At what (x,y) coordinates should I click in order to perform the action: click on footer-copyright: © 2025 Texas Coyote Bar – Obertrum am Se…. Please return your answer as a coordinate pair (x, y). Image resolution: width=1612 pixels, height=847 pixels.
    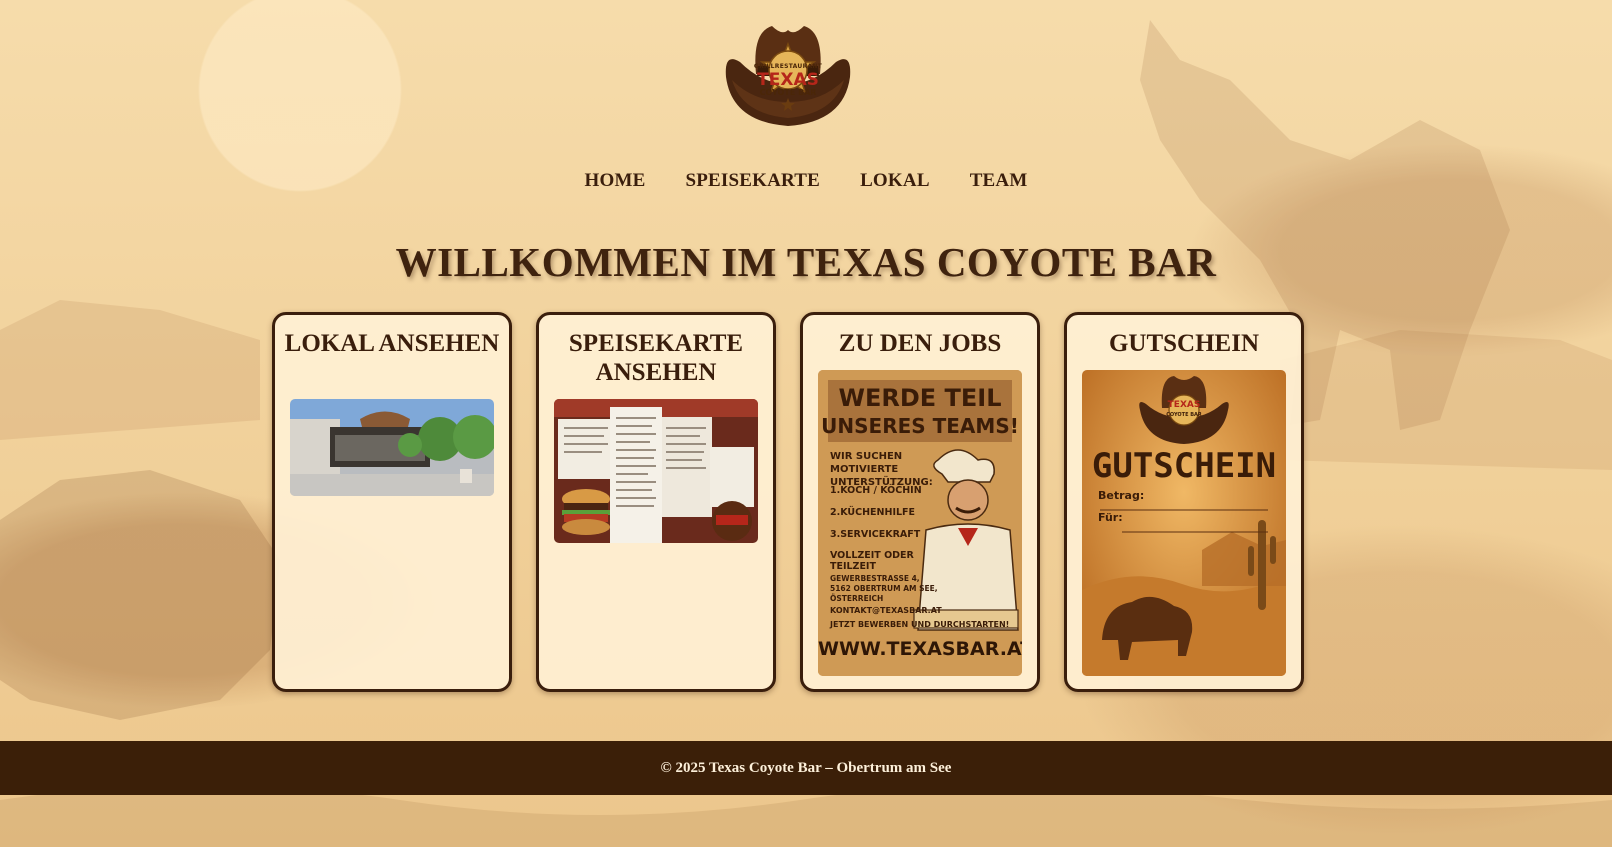
    Looking at the image, I should click on (806, 767).